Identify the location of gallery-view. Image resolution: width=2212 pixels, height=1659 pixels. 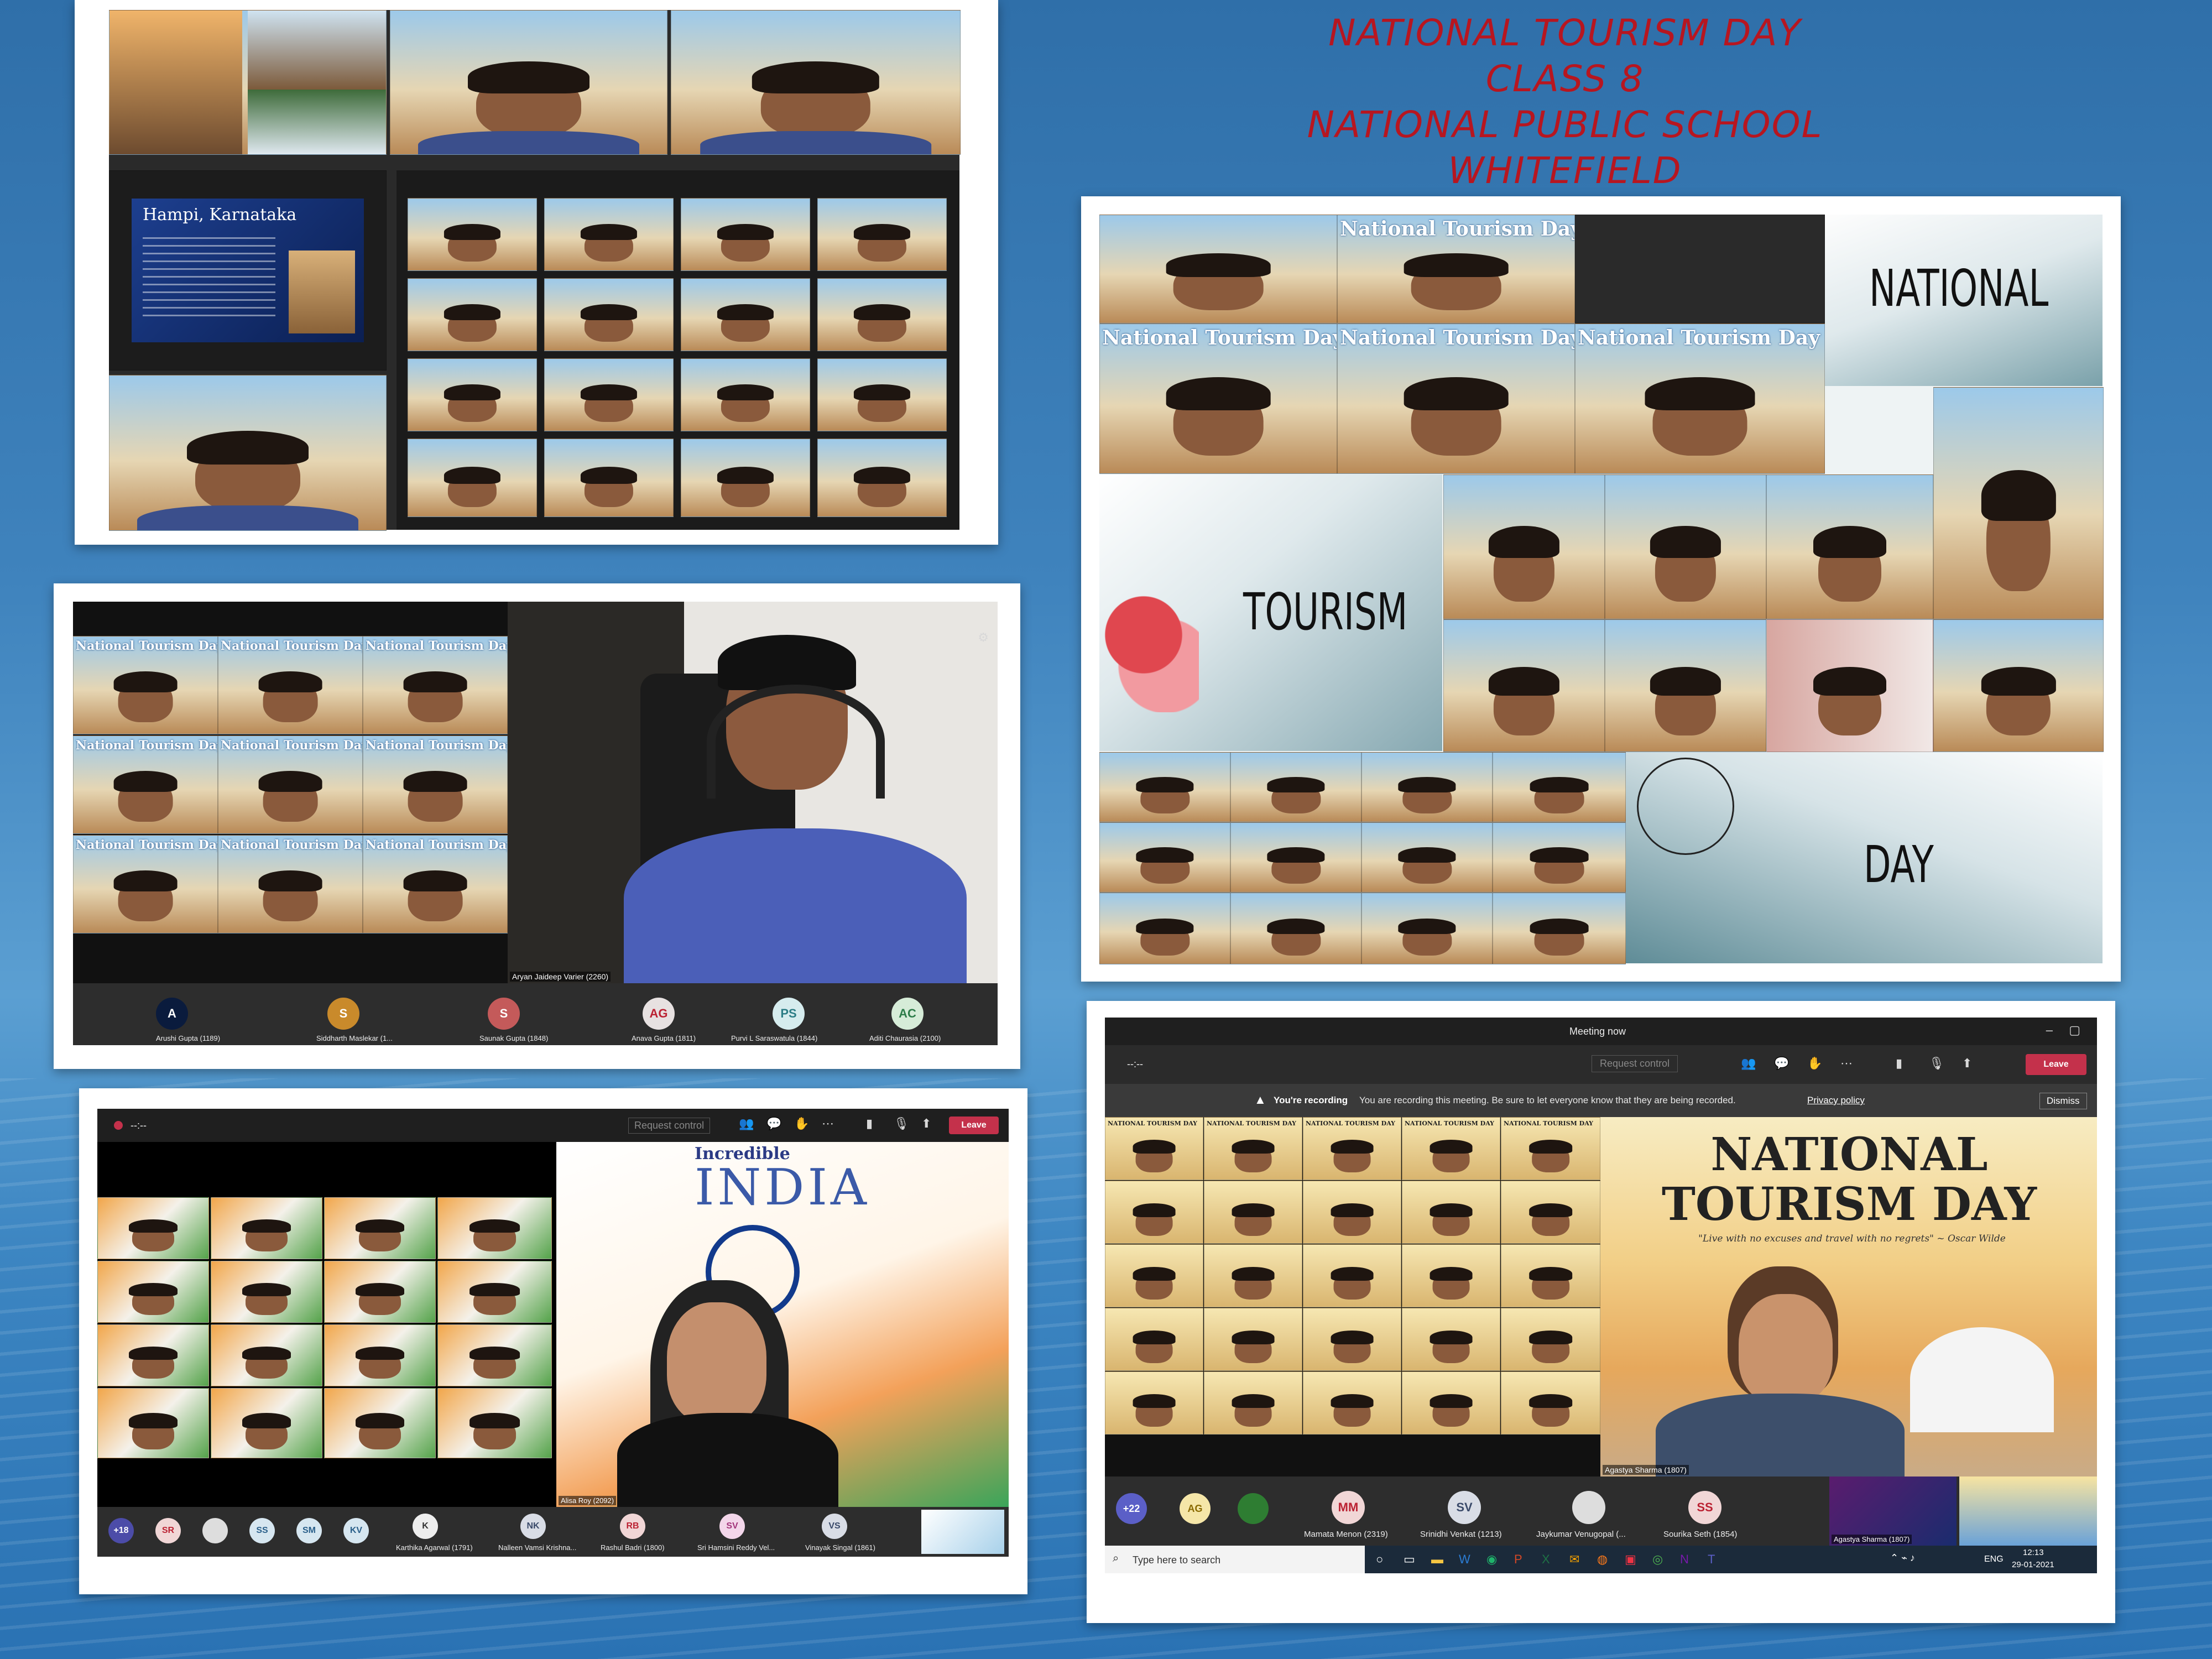
(678, 350).